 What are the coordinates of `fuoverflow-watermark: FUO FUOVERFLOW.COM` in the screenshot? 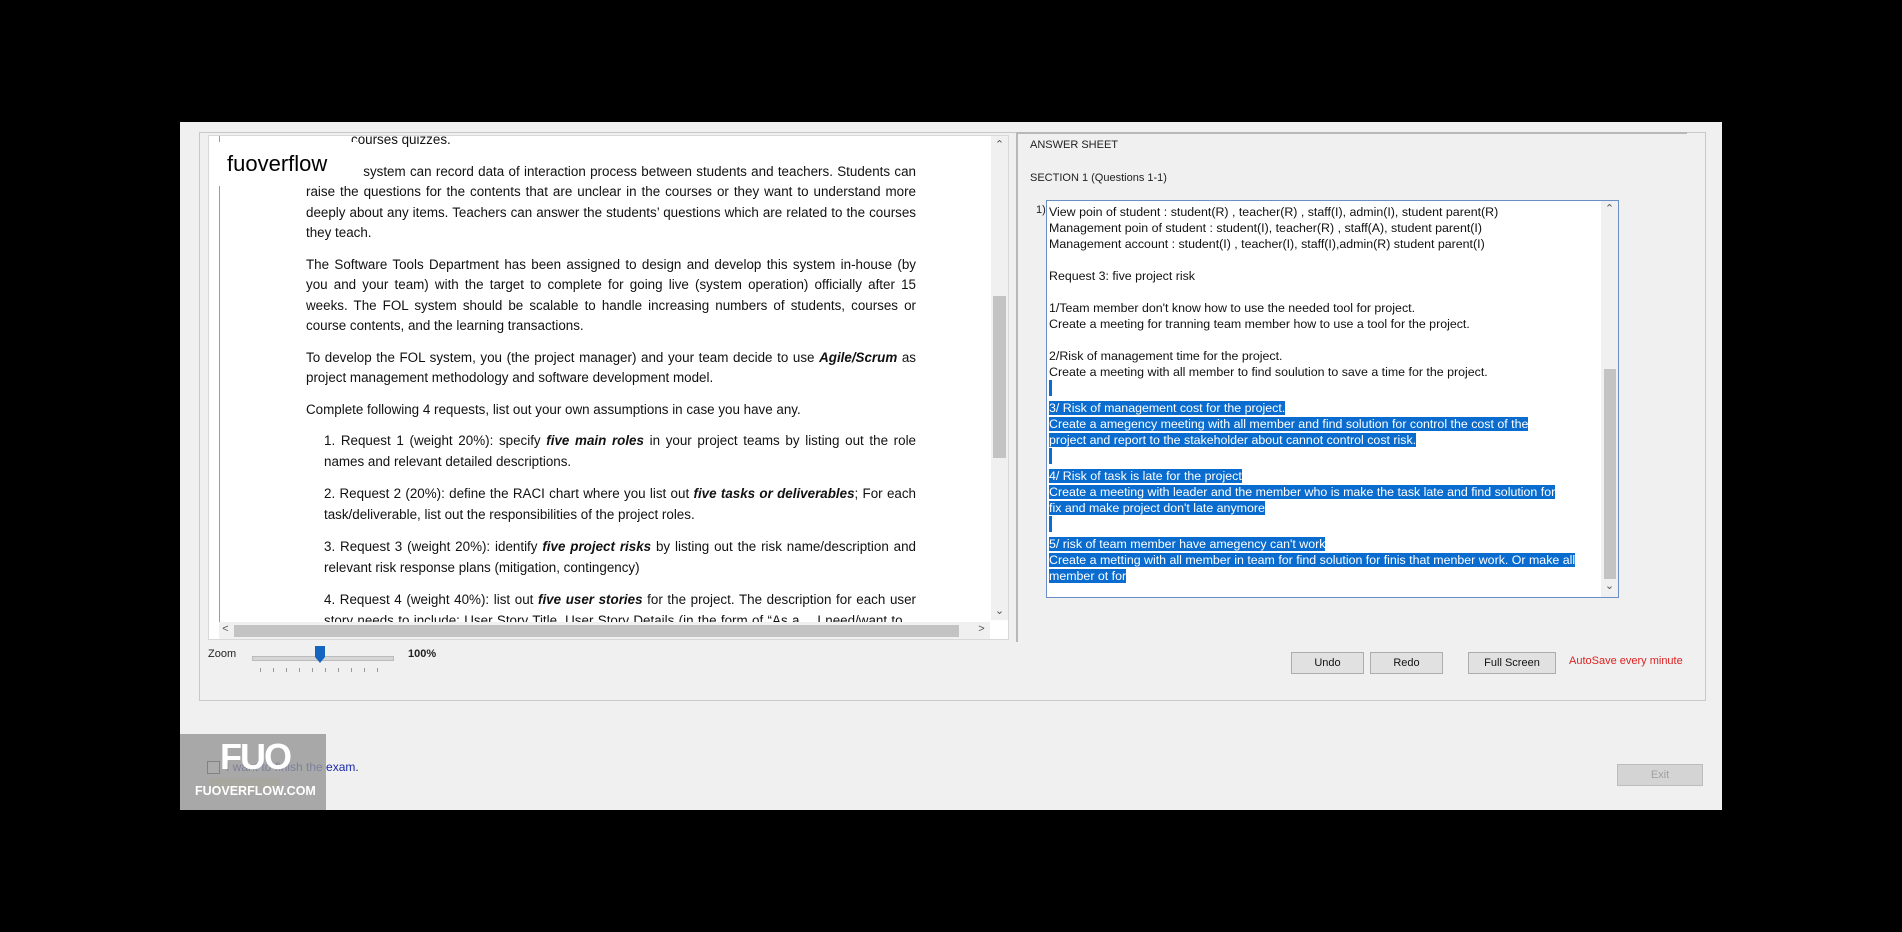 It's located at (253, 772).